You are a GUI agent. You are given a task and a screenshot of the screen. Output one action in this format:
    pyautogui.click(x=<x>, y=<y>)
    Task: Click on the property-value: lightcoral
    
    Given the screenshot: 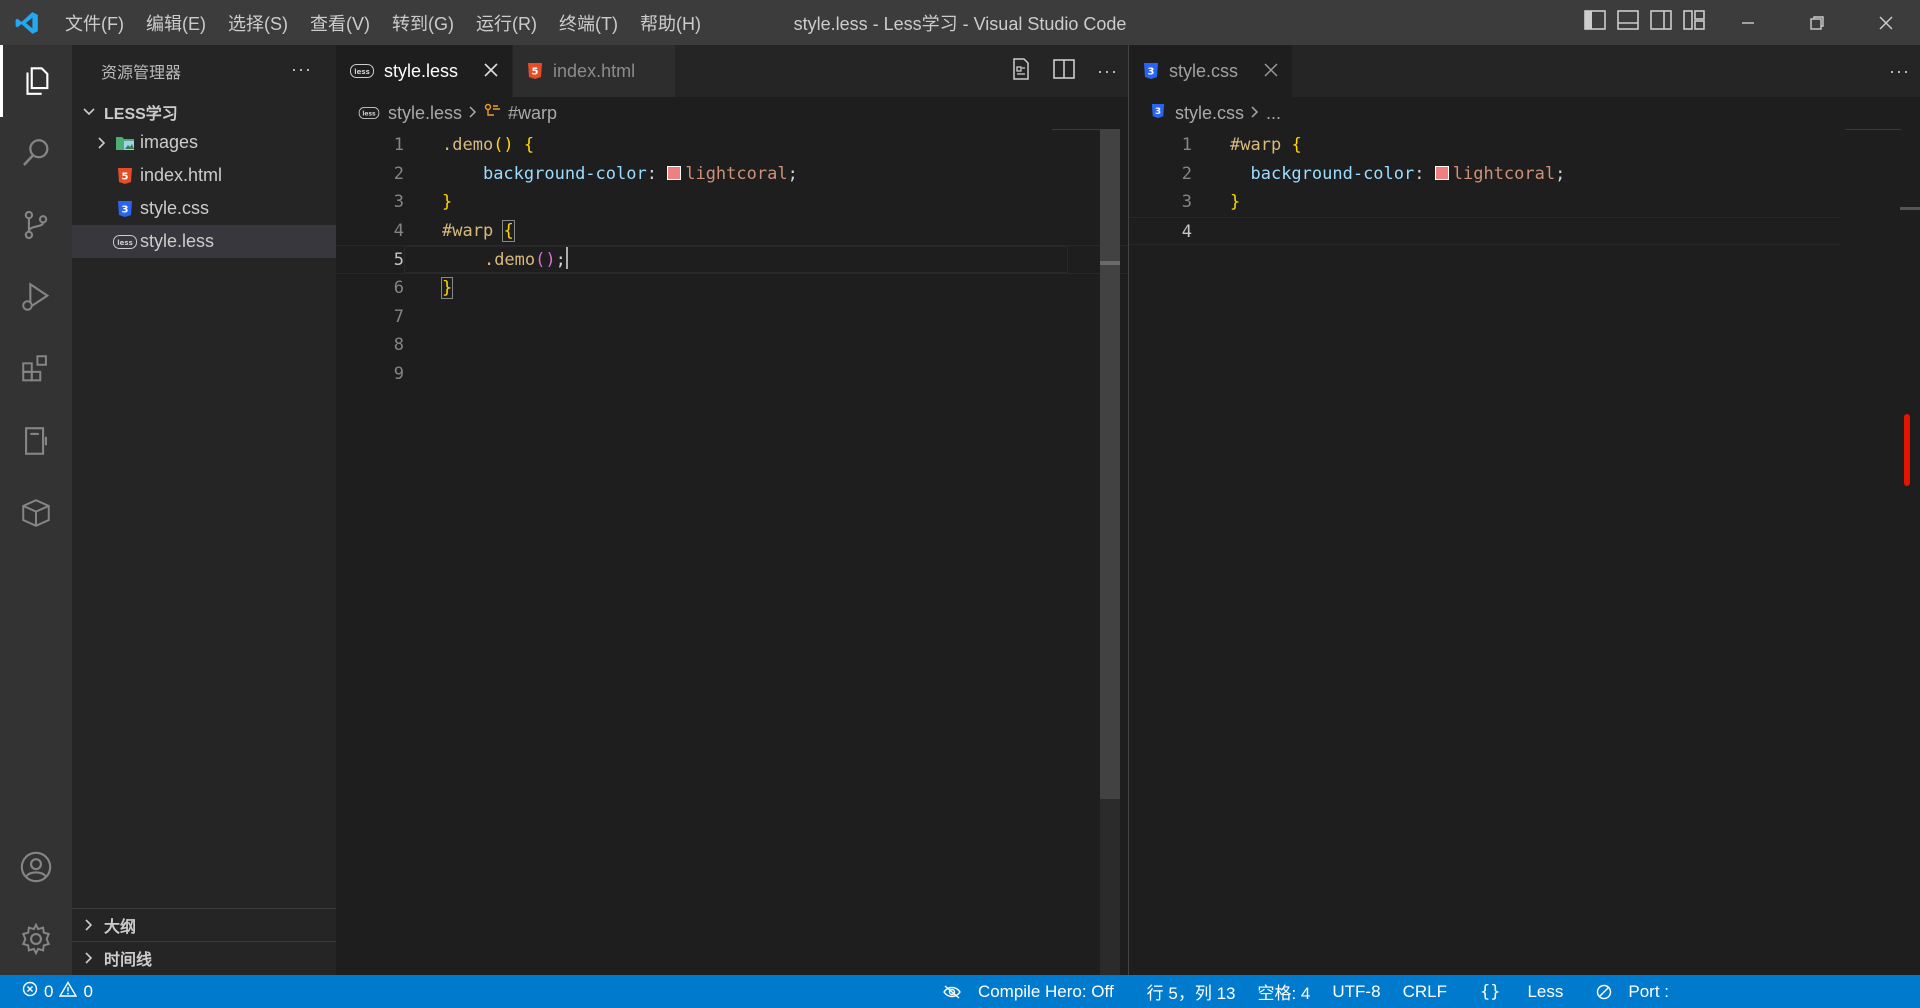 What is the action you would take?
    pyautogui.click(x=736, y=173)
    